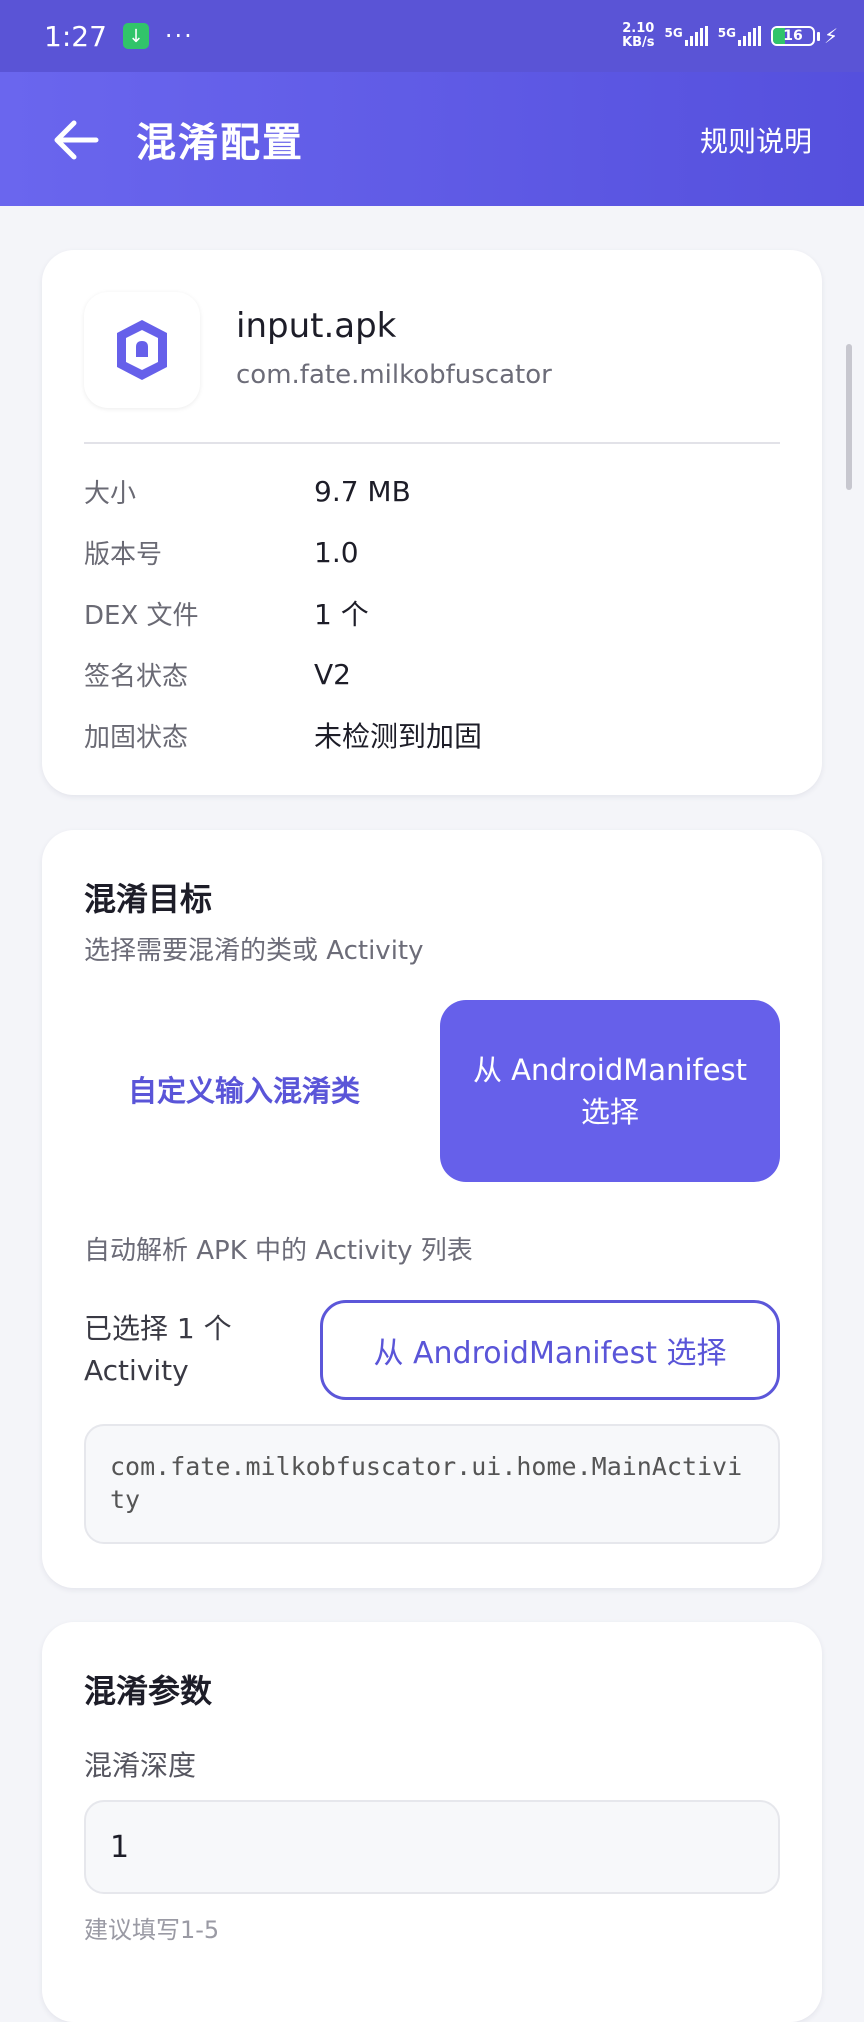 The image size is (864, 2022). Describe the element at coordinates (135, 36) in the screenshot. I see `download-icon: ↓` at that location.